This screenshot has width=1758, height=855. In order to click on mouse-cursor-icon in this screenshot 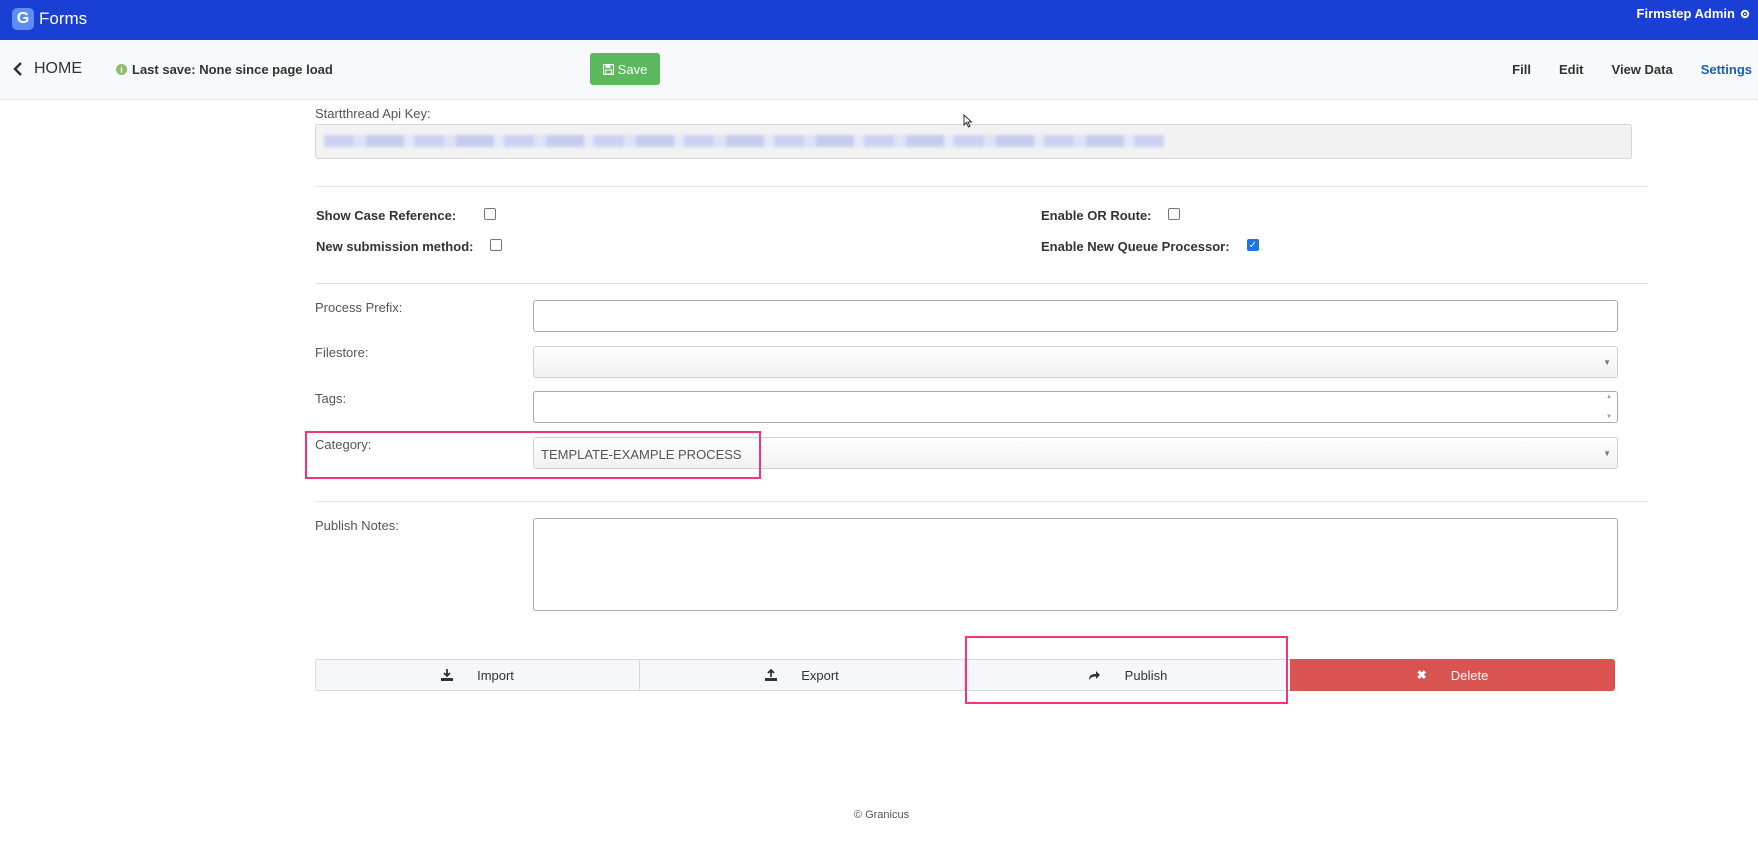, I will do `click(968, 121)`.